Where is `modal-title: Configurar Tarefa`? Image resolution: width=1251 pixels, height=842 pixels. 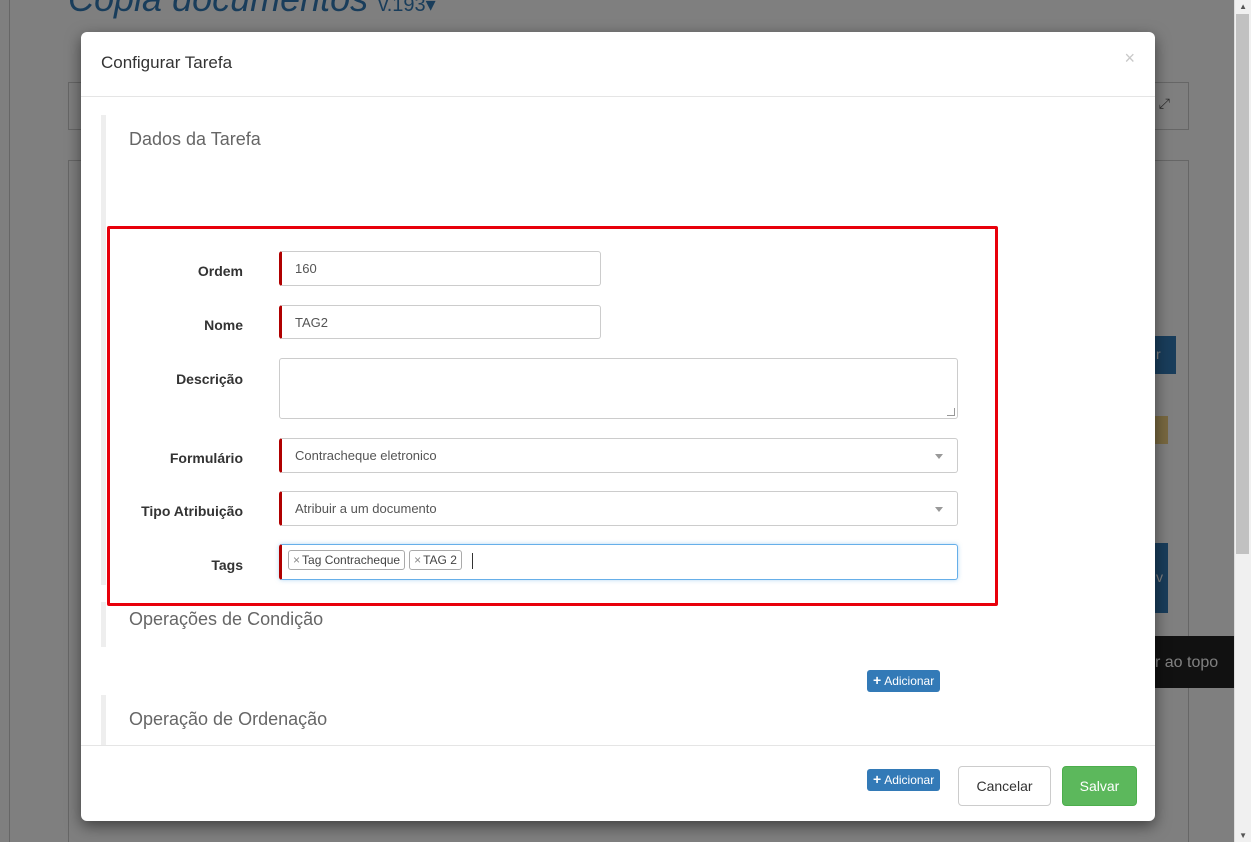
modal-title: Configurar Tarefa is located at coordinates (167, 62).